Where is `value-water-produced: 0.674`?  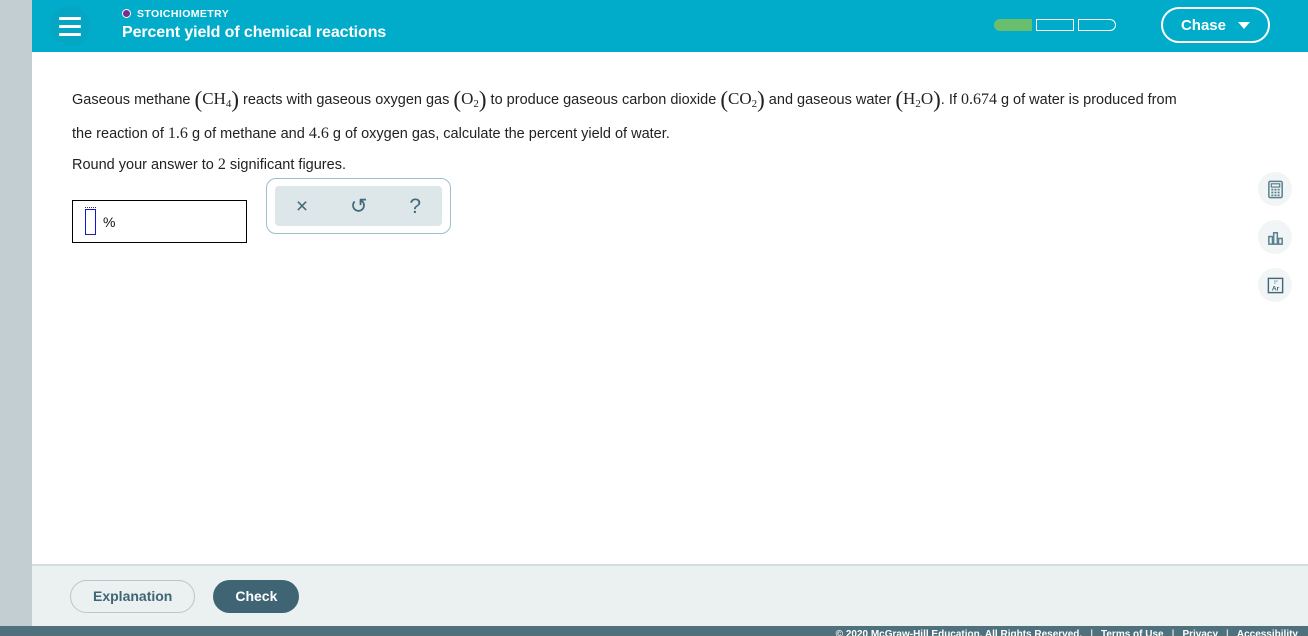 value-water-produced: 0.674 is located at coordinates (978, 99).